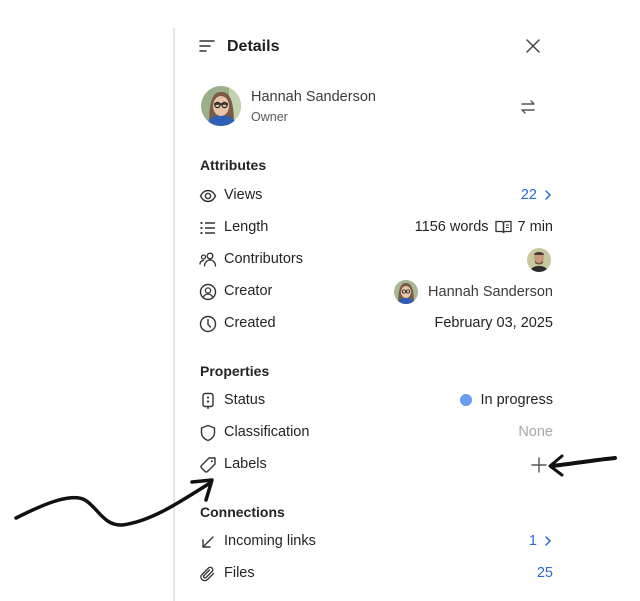 The width and height of the screenshot is (640, 601). I want to click on status-label: Status, so click(245, 400).